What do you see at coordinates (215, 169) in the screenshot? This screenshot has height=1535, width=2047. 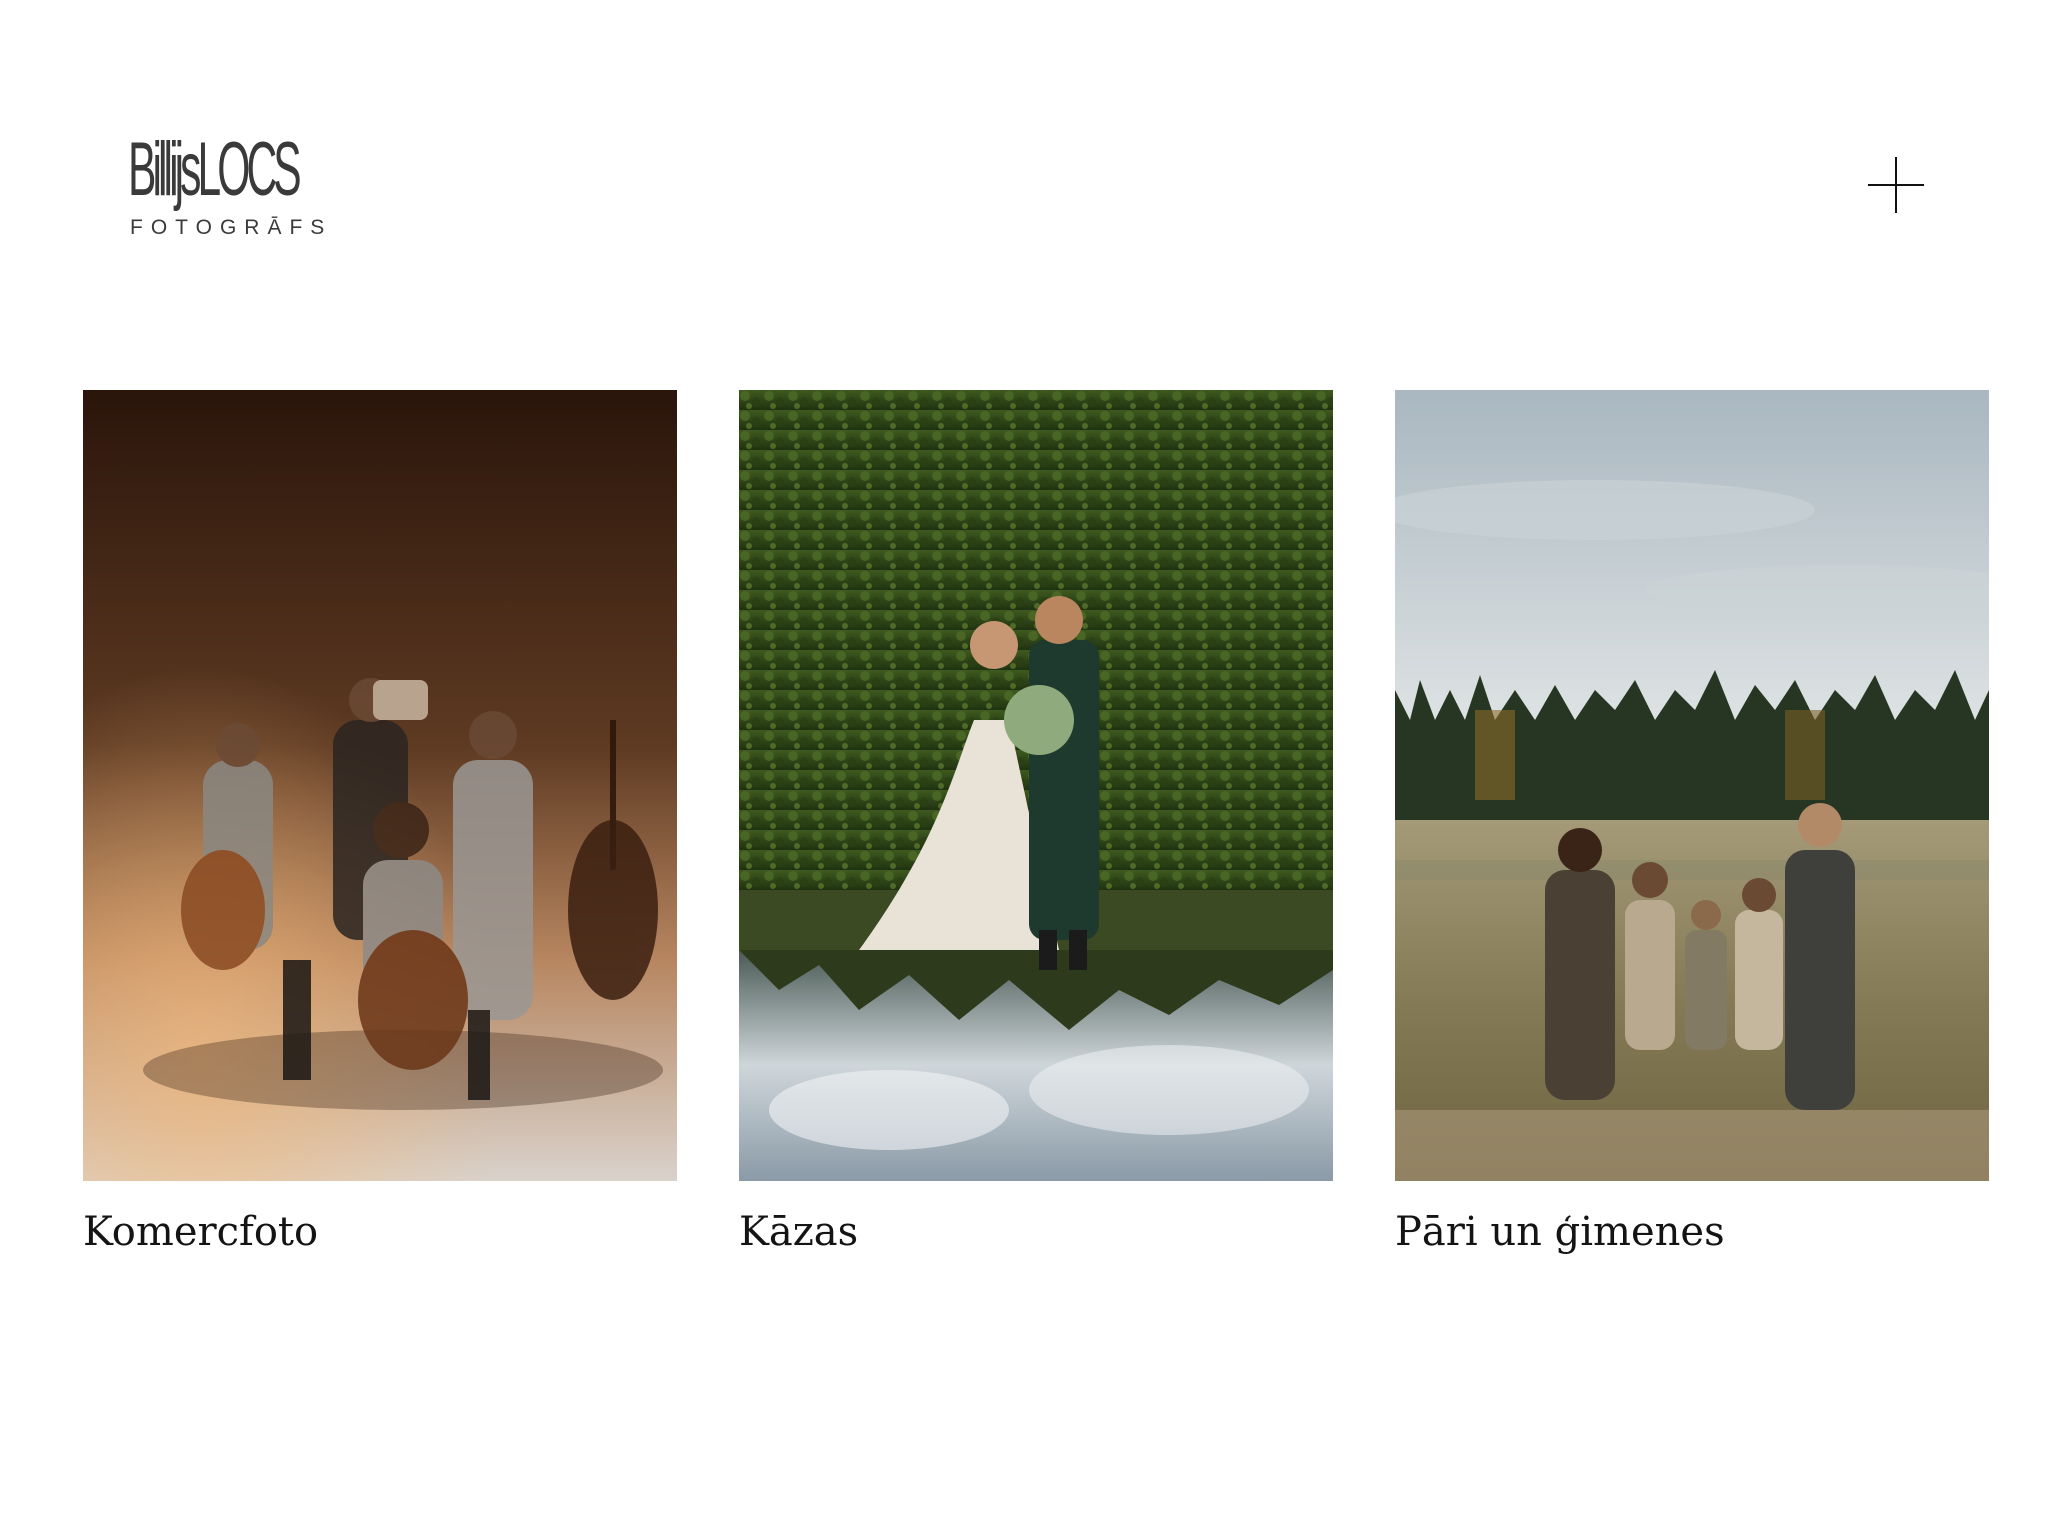 I see `logo-name: BillijsLOCS` at bounding box center [215, 169].